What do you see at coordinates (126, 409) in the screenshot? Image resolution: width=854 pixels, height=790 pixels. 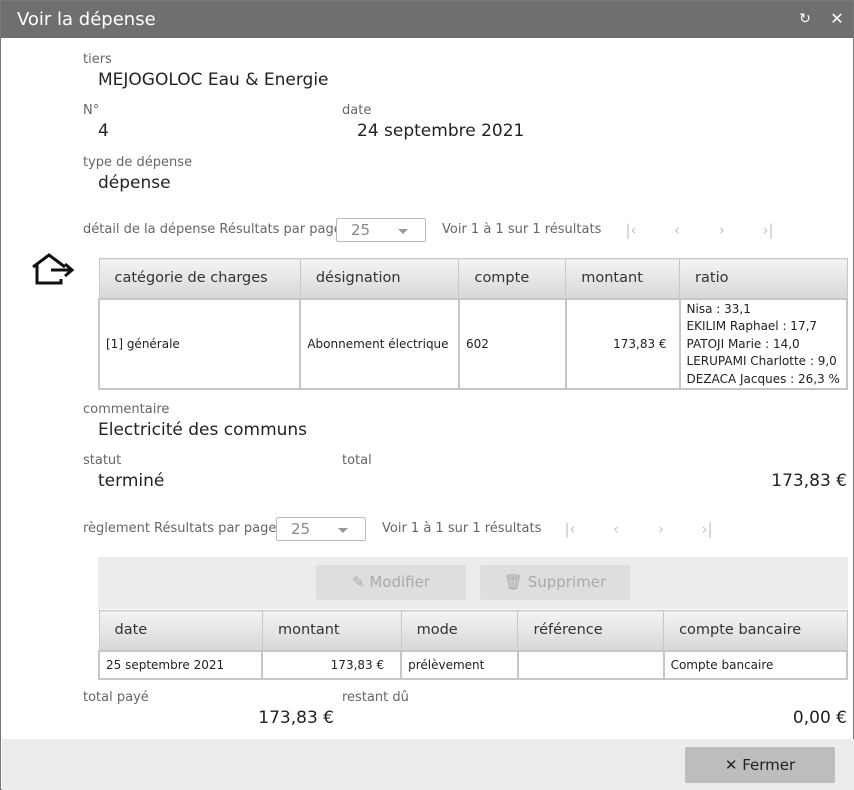 I see `commentaire-label: commentaire` at bounding box center [126, 409].